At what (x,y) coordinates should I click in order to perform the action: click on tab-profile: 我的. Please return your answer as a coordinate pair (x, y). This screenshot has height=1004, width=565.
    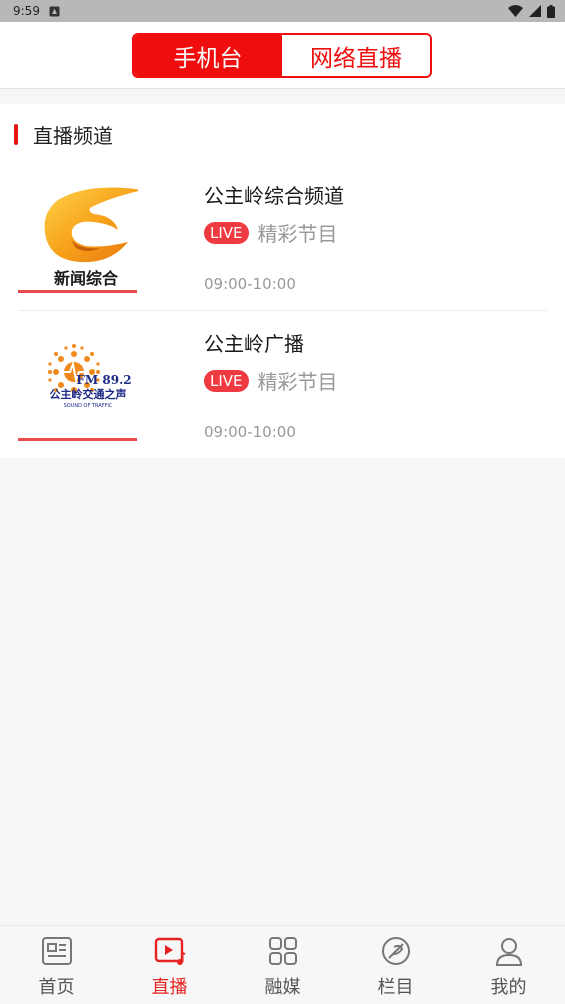
    Looking at the image, I should click on (508, 965).